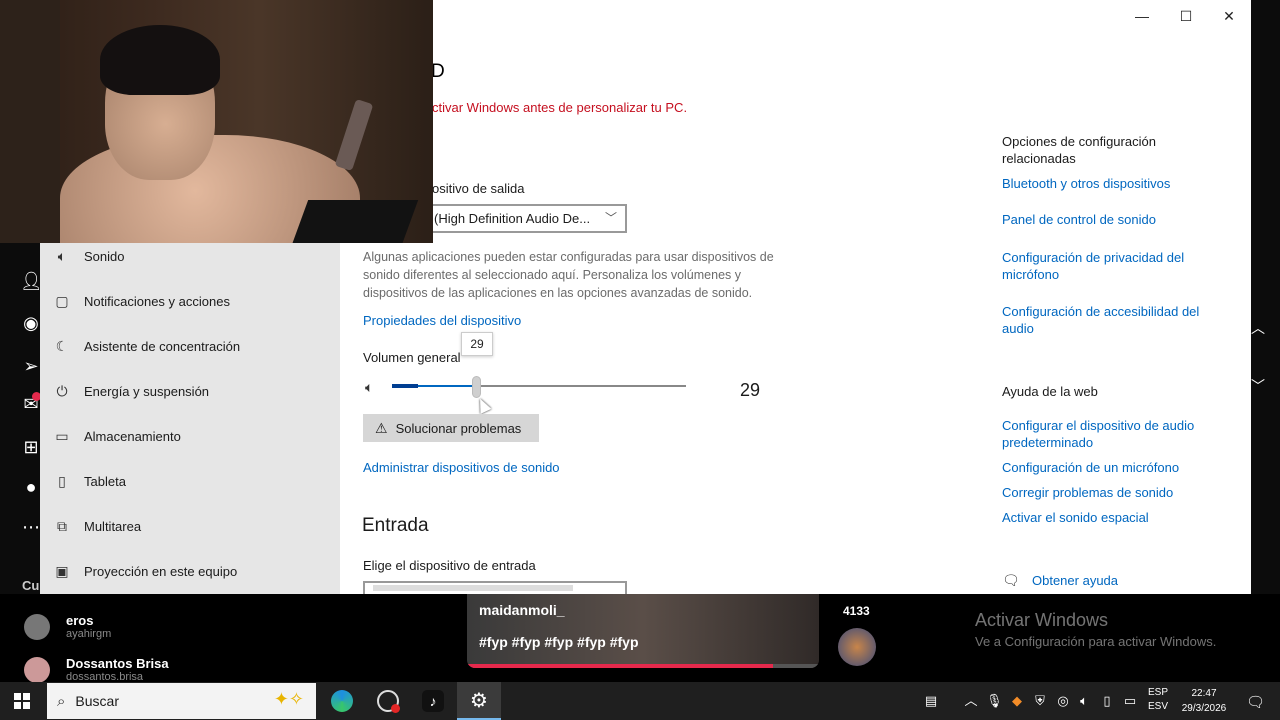 The image size is (1280, 720). What do you see at coordinates (97, 701) in the screenshot?
I see `search-placeholder: Buscar` at bounding box center [97, 701].